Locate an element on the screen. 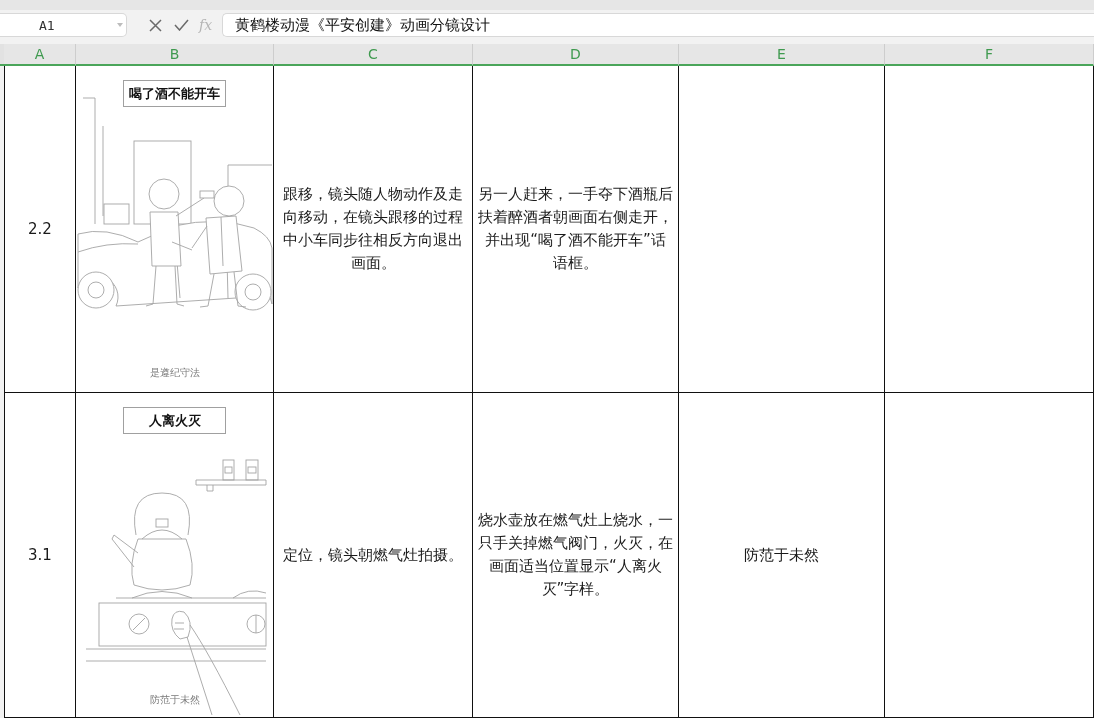  table-cell: 烧水壶放在燃气灶上烧水，一只手关掉燃气阀门，火灭，在画面适当位置显示“人离火灭”字样。 is located at coordinates (576, 555).